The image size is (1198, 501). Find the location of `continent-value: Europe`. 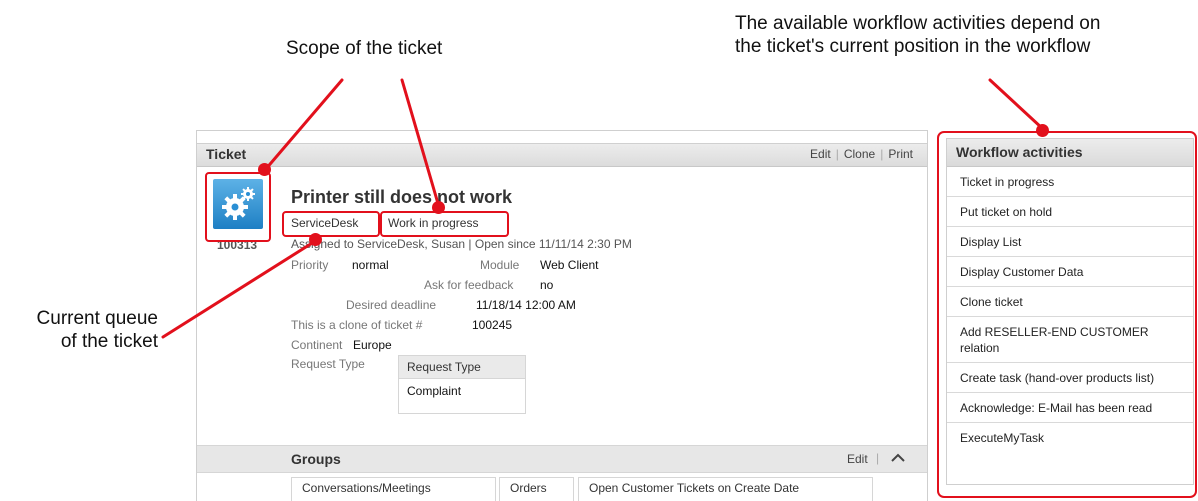

continent-value: Europe is located at coordinates (372, 345).